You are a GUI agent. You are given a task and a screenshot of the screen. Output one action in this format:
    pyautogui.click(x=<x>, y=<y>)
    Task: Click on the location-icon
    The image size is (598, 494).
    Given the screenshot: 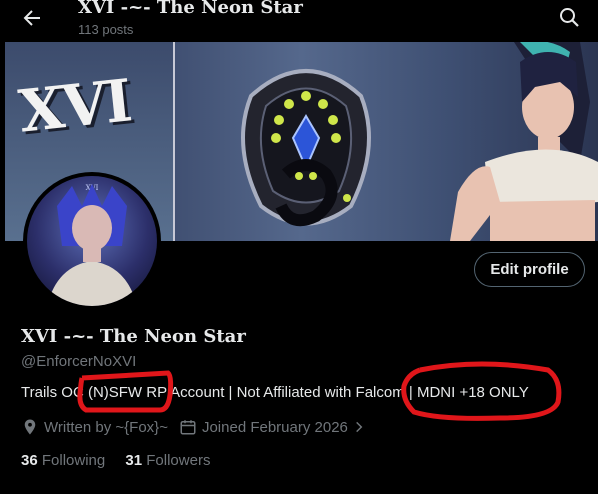 What is the action you would take?
    pyautogui.click(x=30, y=427)
    